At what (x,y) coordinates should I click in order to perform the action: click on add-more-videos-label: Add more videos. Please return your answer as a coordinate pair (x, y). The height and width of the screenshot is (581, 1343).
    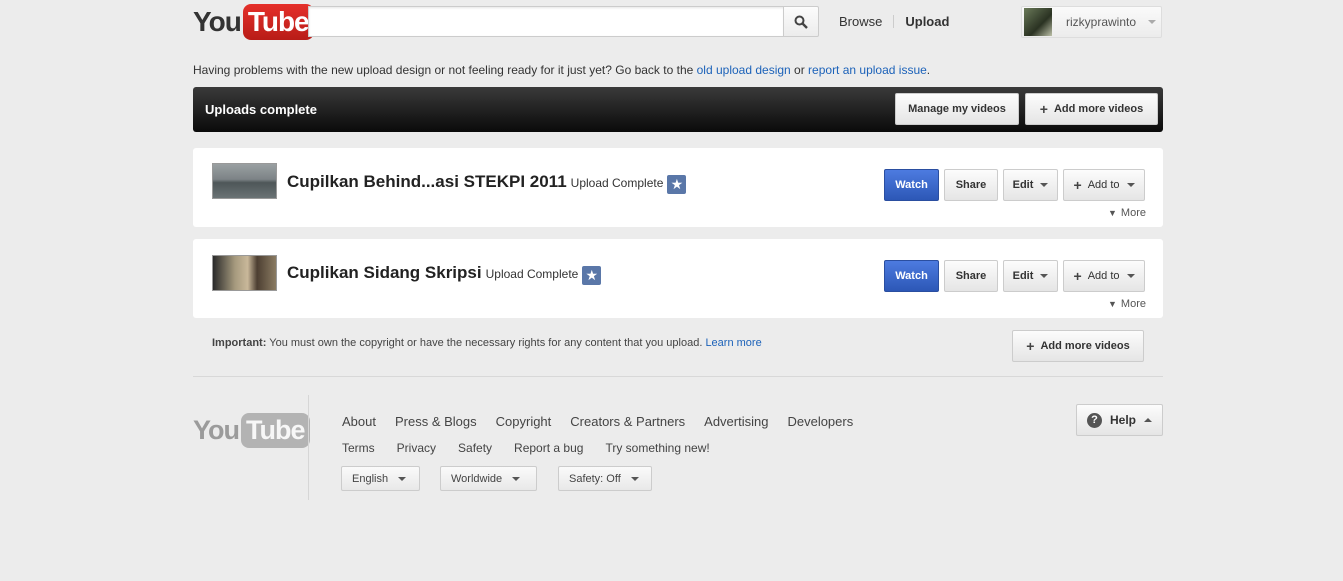
    Looking at the image, I should click on (1098, 109).